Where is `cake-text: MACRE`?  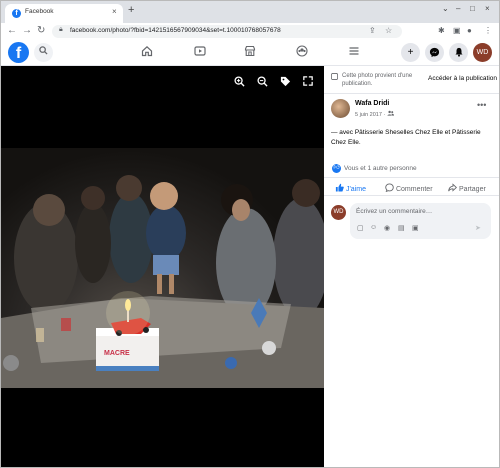
cake-text: MACRE is located at coordinates (117, 353).